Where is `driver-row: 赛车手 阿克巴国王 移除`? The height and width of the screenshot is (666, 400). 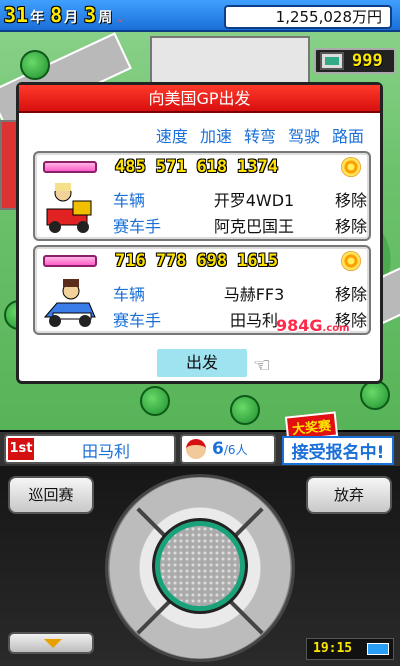 driver-row: 赛车手 阿克巴国王 移除 is located at coordinates (240, 225).